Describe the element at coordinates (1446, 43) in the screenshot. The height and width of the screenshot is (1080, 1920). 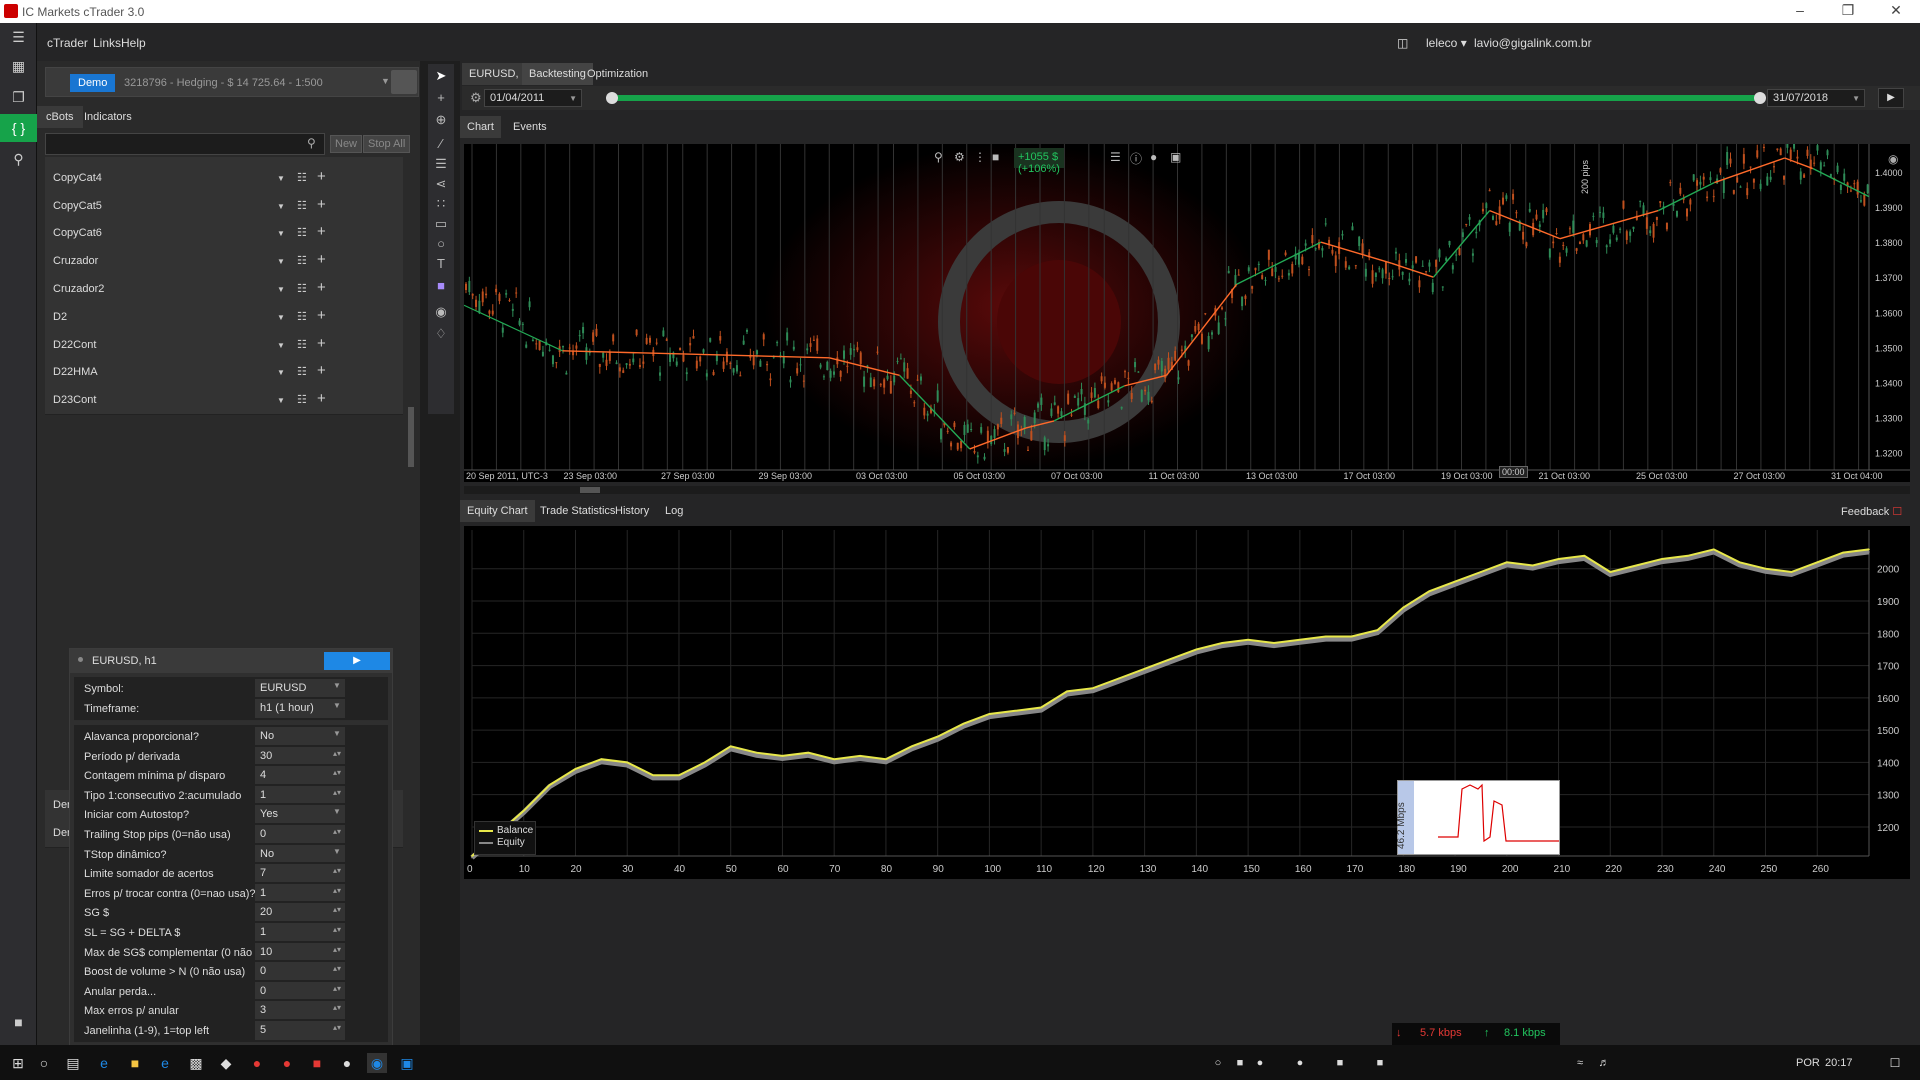
I see `user-menu: leleco ▾` at that location.